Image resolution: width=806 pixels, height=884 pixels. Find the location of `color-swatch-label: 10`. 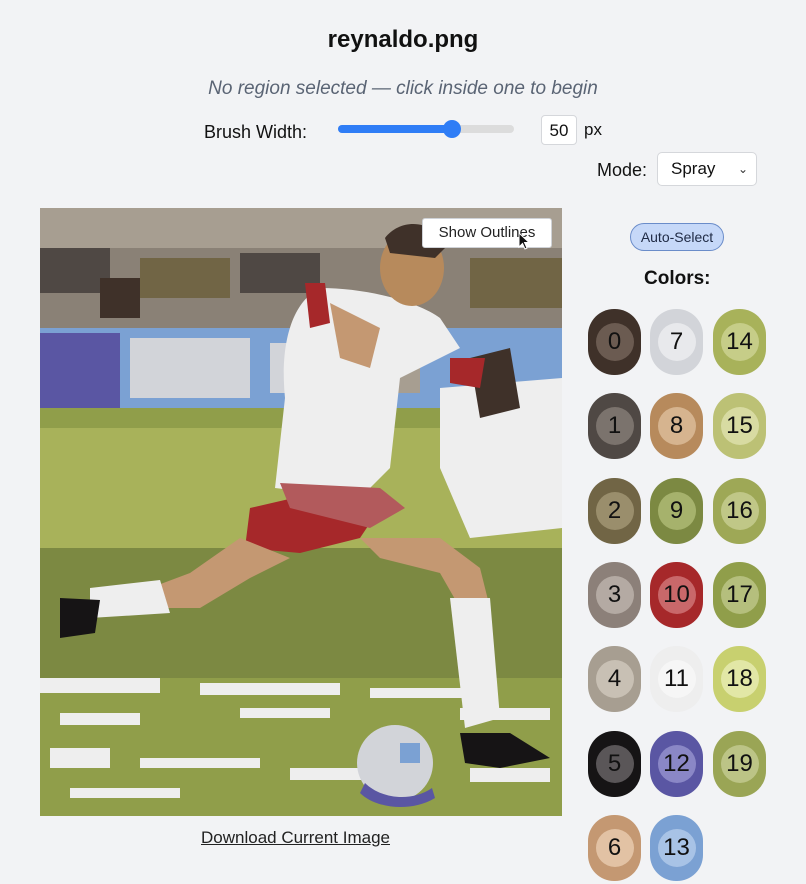

color-swatch-label: 10 is located at coordinates (676, 594).